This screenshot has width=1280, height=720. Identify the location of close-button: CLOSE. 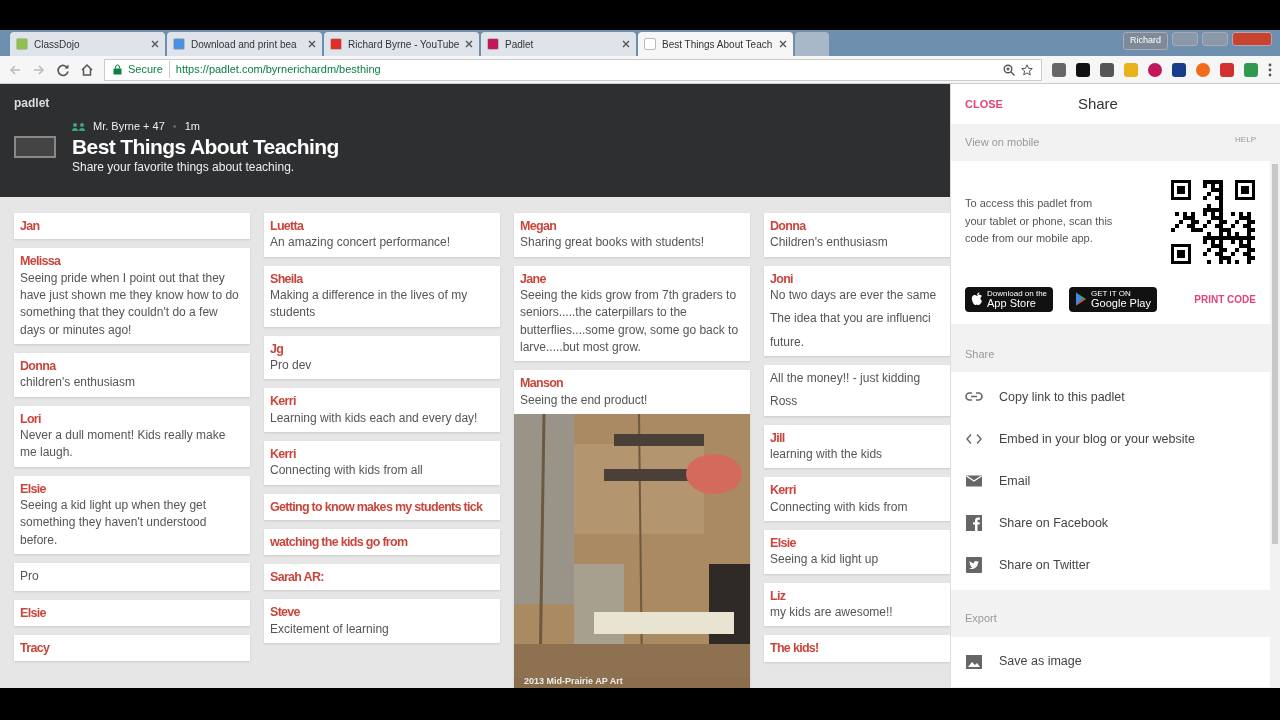
(984, 104).